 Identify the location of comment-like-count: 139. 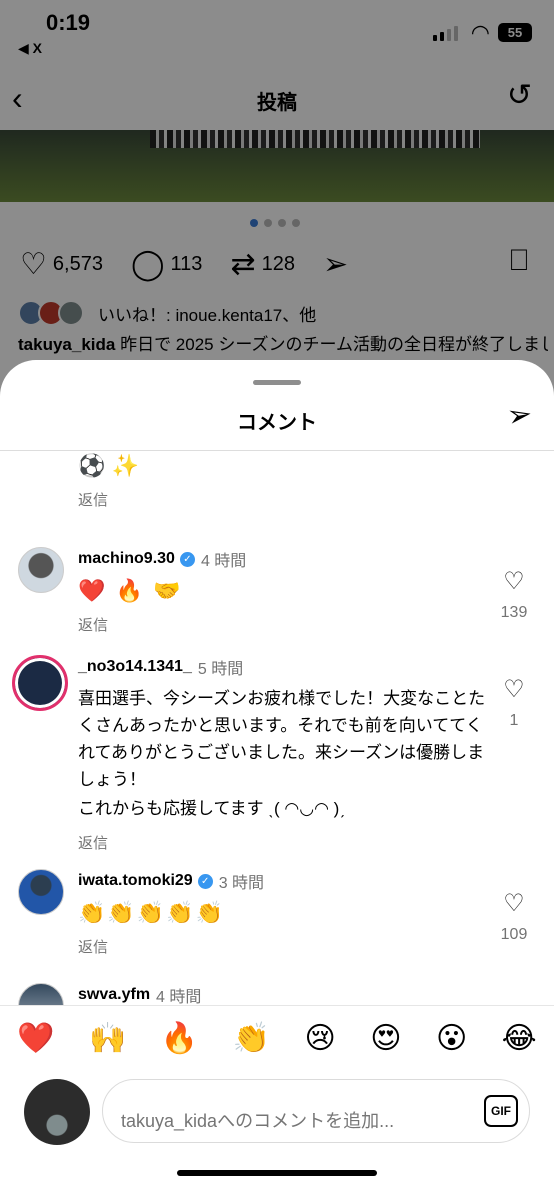
(514, 612).